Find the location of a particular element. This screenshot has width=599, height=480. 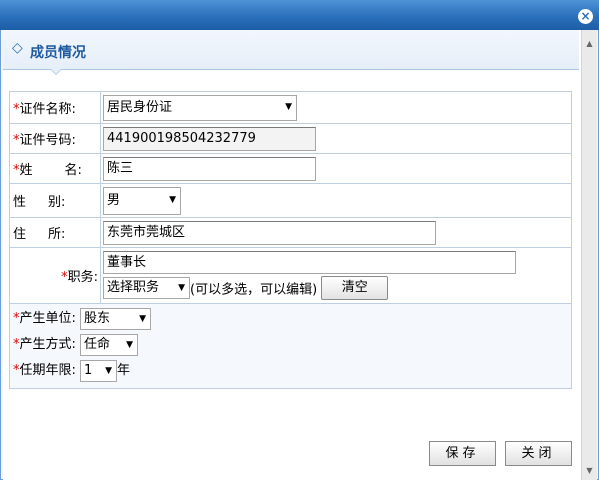

term-label: 任期年限: is located at coordinates (47, 370).